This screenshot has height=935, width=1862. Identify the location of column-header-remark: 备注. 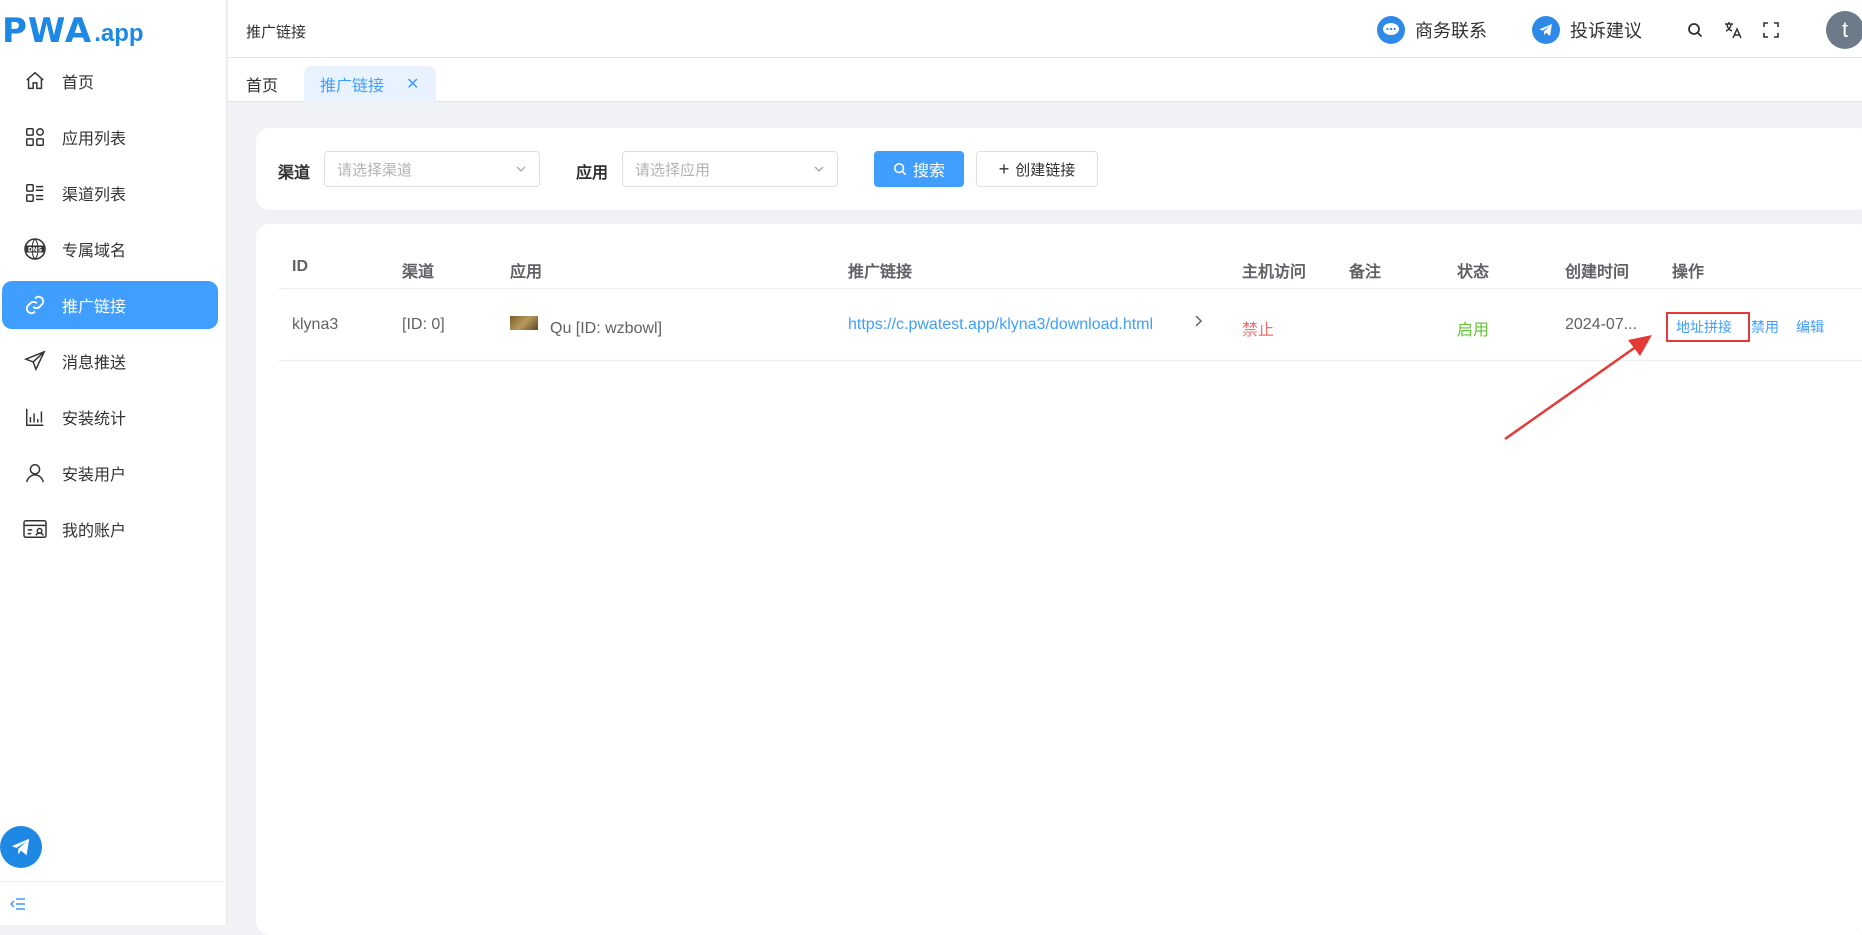
(1365, 270).